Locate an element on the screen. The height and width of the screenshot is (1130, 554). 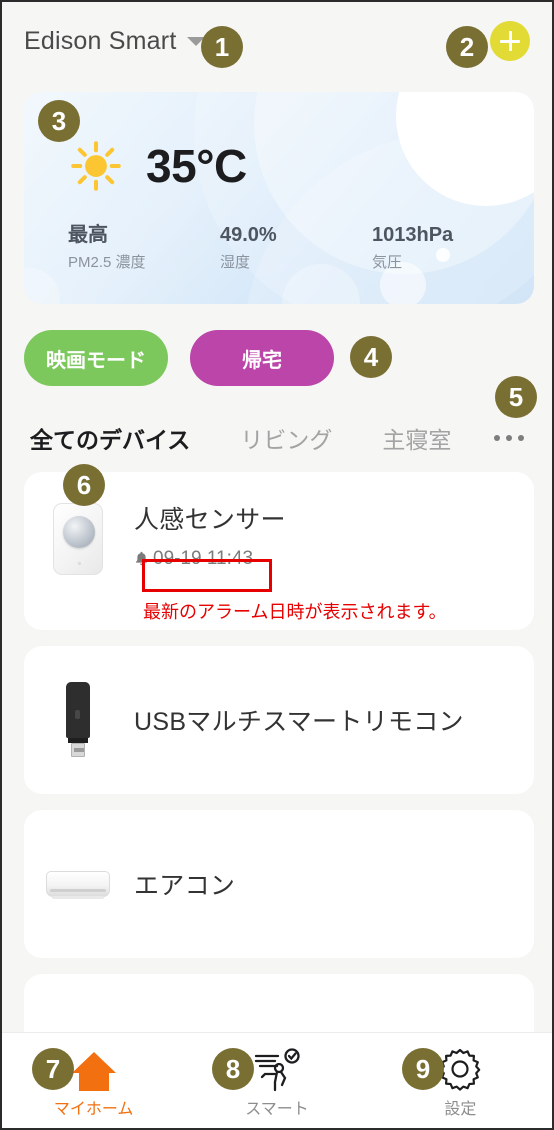
temperature-row: 35°C is located at coordinates (157, 166).